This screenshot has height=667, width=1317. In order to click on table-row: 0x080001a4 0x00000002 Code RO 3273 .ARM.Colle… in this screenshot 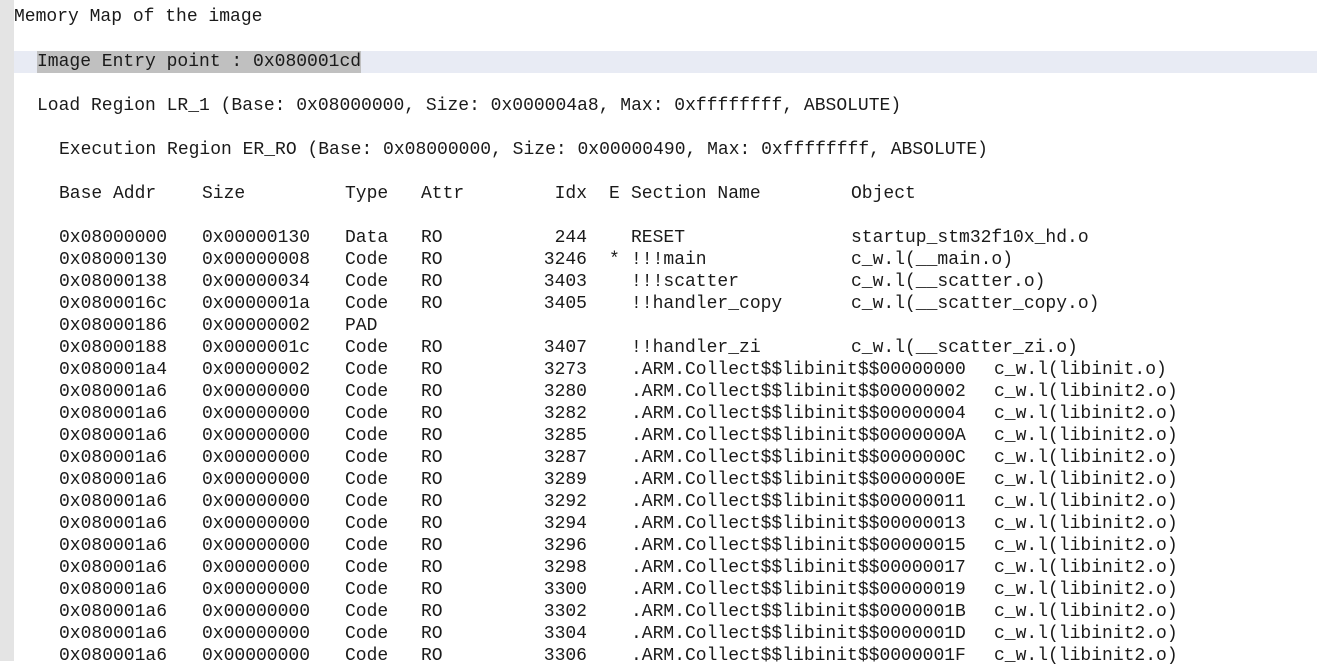, I will do `click(658, 370)`.